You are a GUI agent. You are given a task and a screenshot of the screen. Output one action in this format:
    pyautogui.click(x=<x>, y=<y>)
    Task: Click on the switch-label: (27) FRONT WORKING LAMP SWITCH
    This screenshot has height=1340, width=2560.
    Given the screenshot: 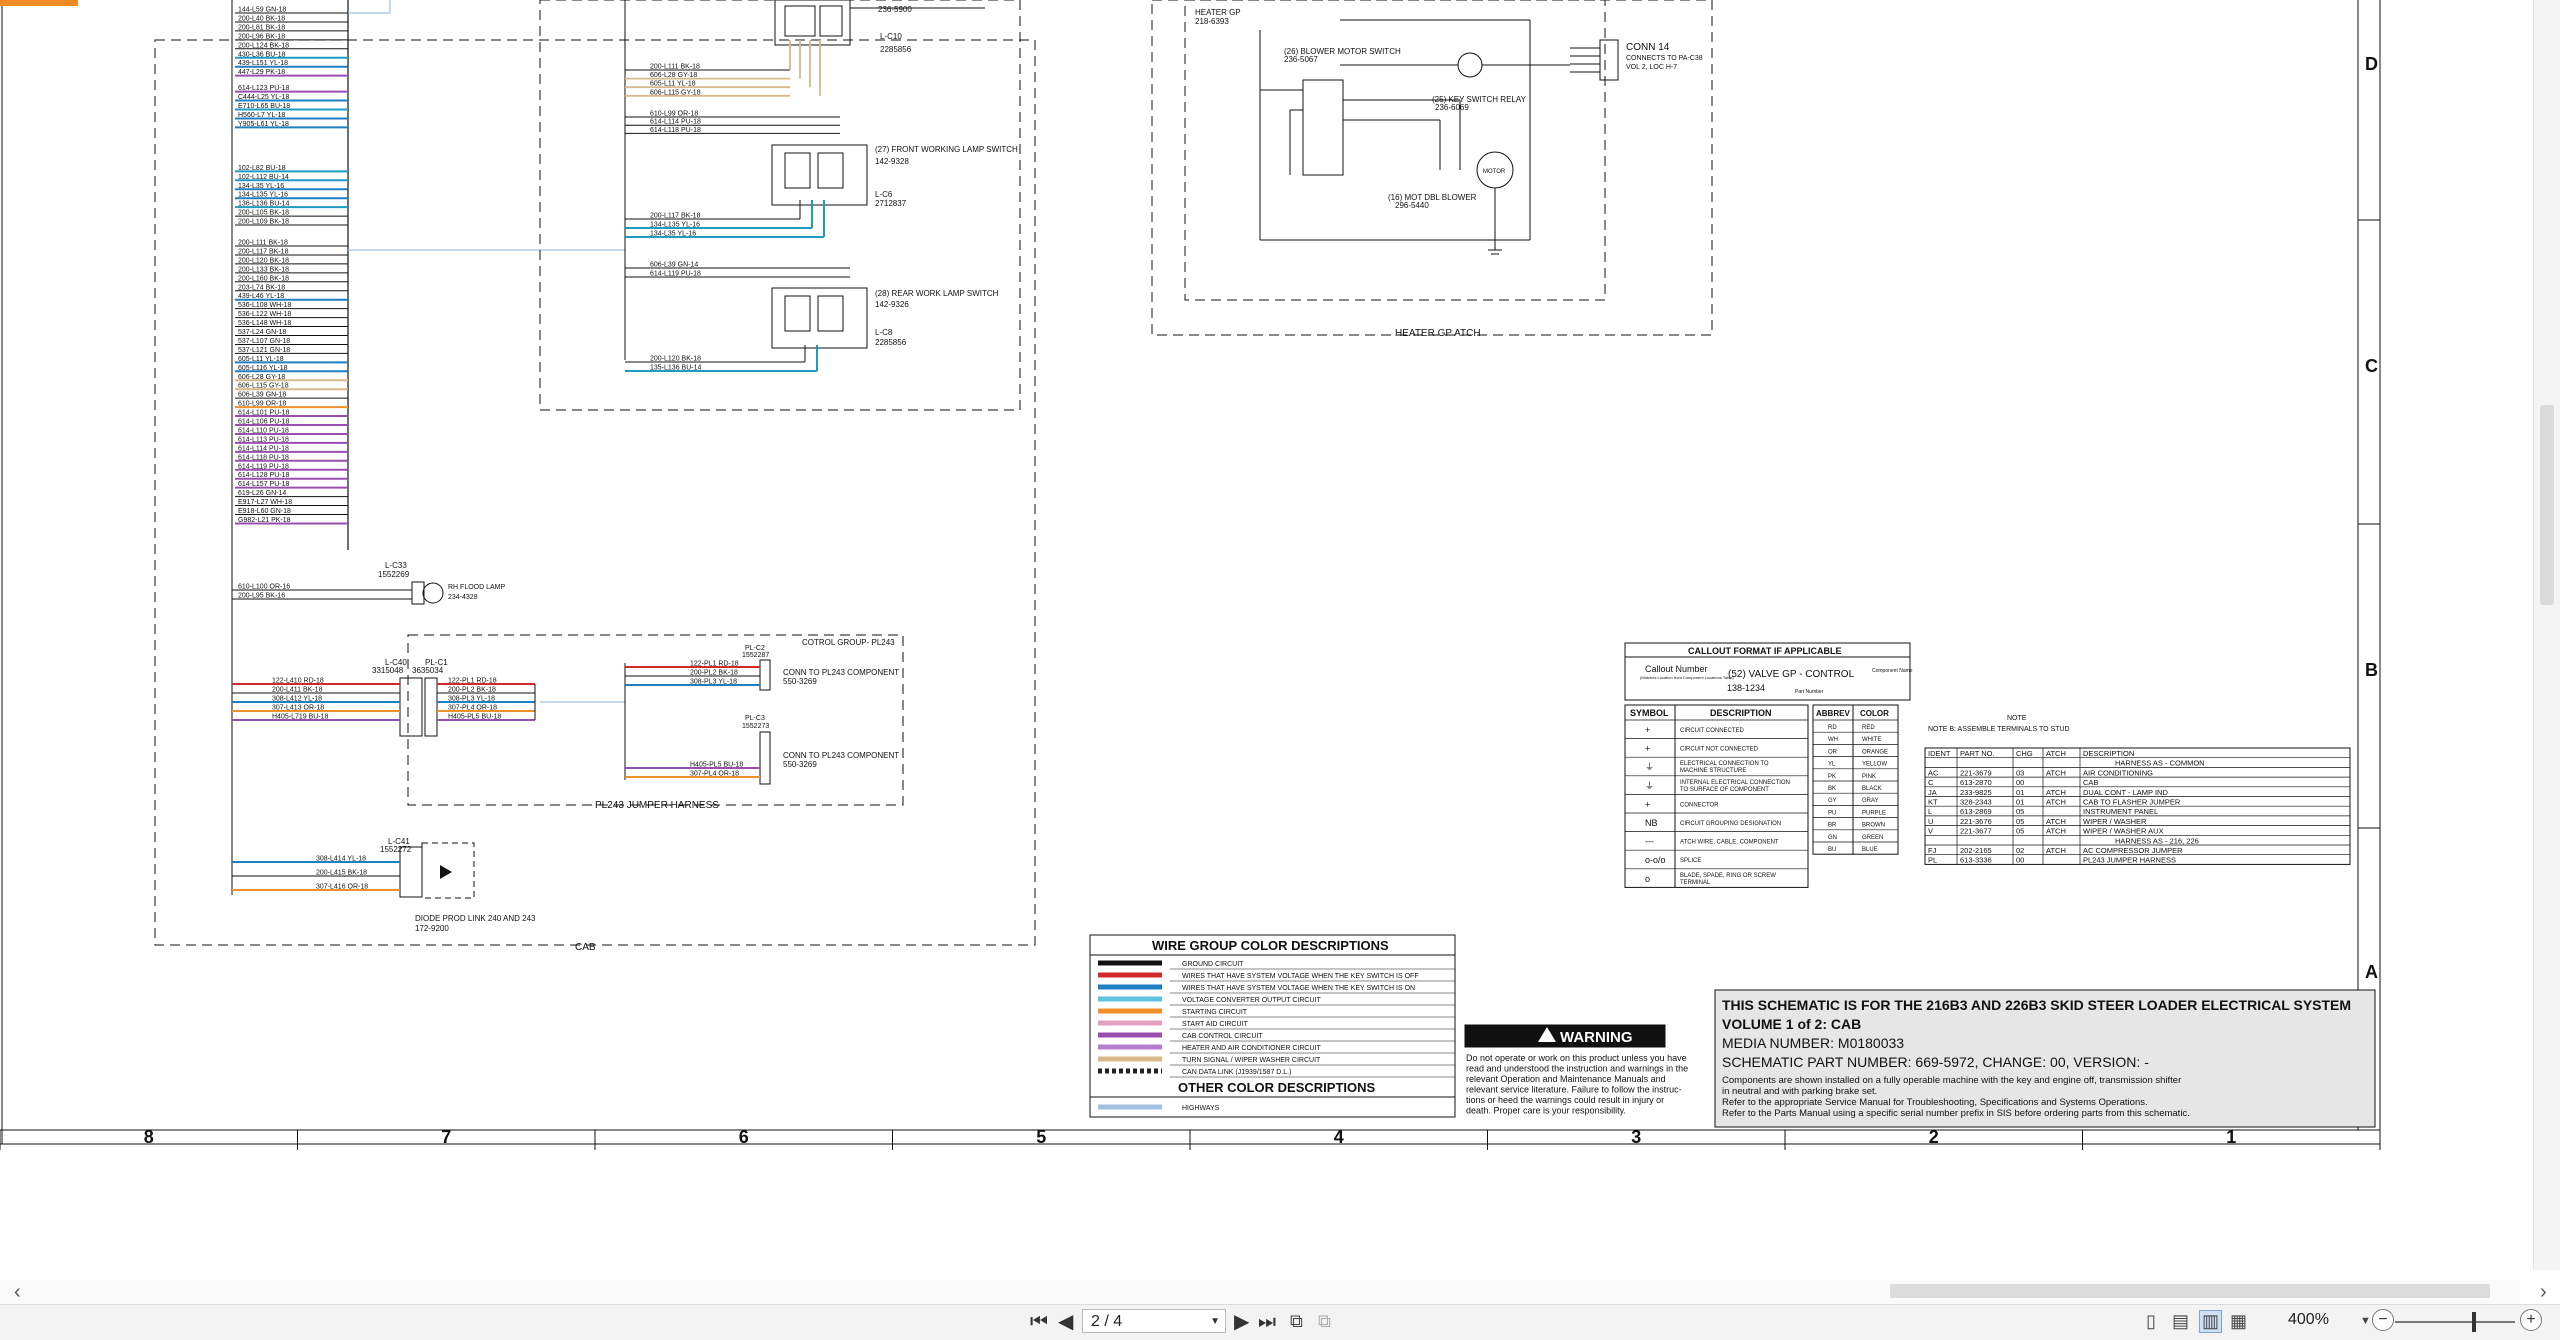 What is the action you would take?
    pyautogui.click(x=946, y=149)
    